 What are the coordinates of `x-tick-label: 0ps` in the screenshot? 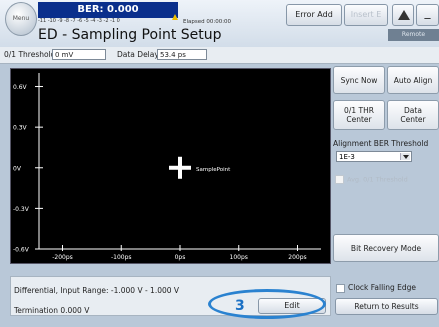 It's located at (180, 257).